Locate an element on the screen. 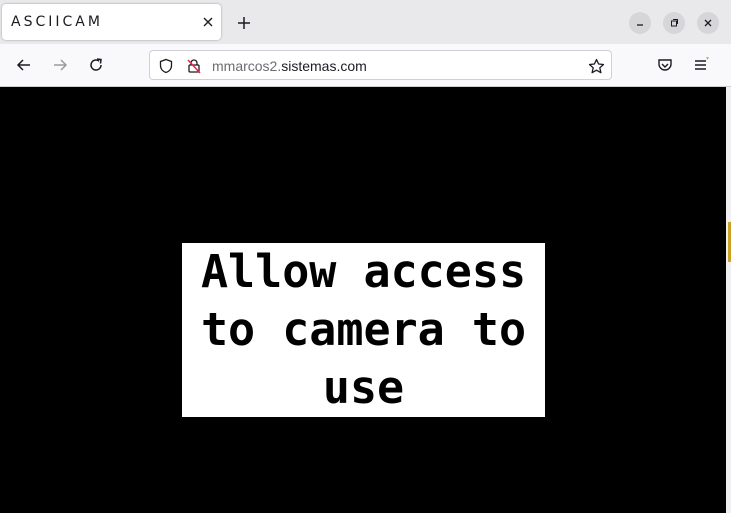 The width and height of the screenshot is (731, 513). insecure-lock-icon is located at coordinates (194, 66).